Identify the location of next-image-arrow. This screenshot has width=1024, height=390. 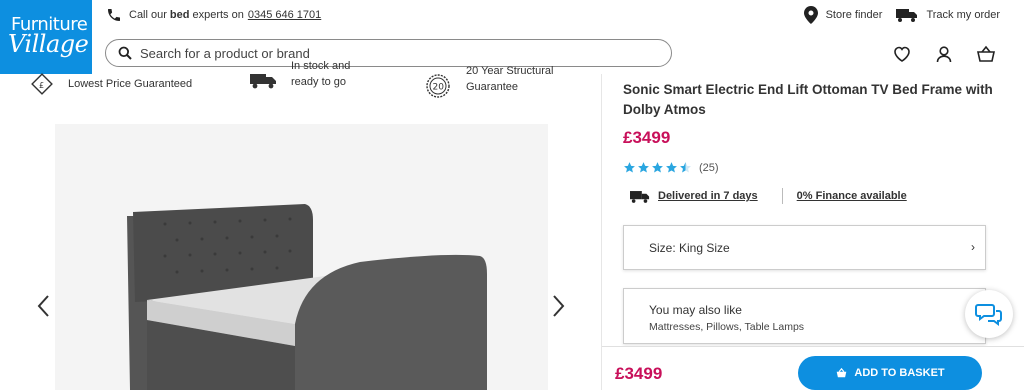
(558, 306).